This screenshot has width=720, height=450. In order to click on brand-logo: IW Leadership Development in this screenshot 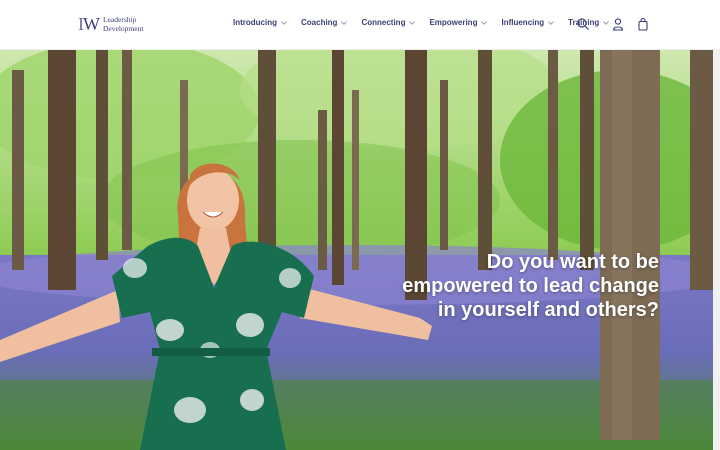, I will do `click(119, 24)`.